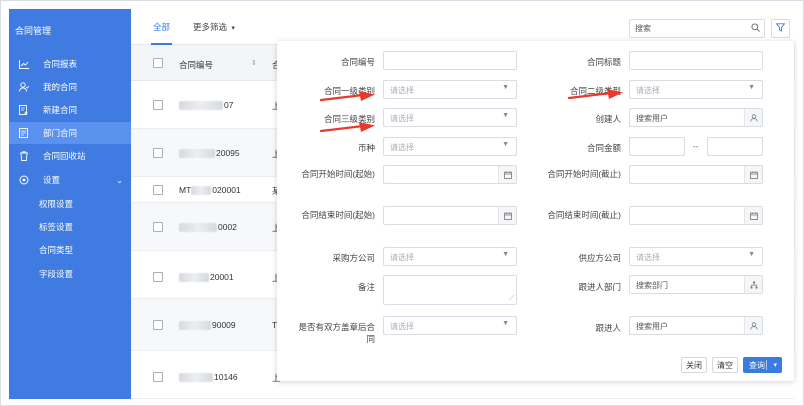  What do you see at coordinates (450, 256) in the screenshot?
I see `purchaser-select: 请选择 ▼` at bounding box center [450, 256].